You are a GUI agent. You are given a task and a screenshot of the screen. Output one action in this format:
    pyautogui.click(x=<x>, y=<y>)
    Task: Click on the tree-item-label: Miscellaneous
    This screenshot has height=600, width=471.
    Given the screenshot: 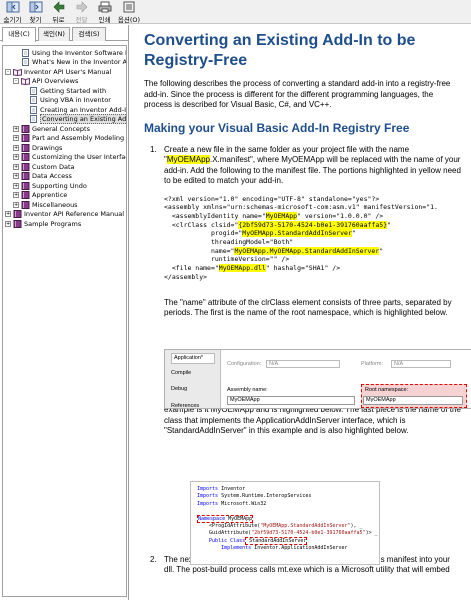 What is the action you would take?
    pyautogui.click(x=55, y=204)
    